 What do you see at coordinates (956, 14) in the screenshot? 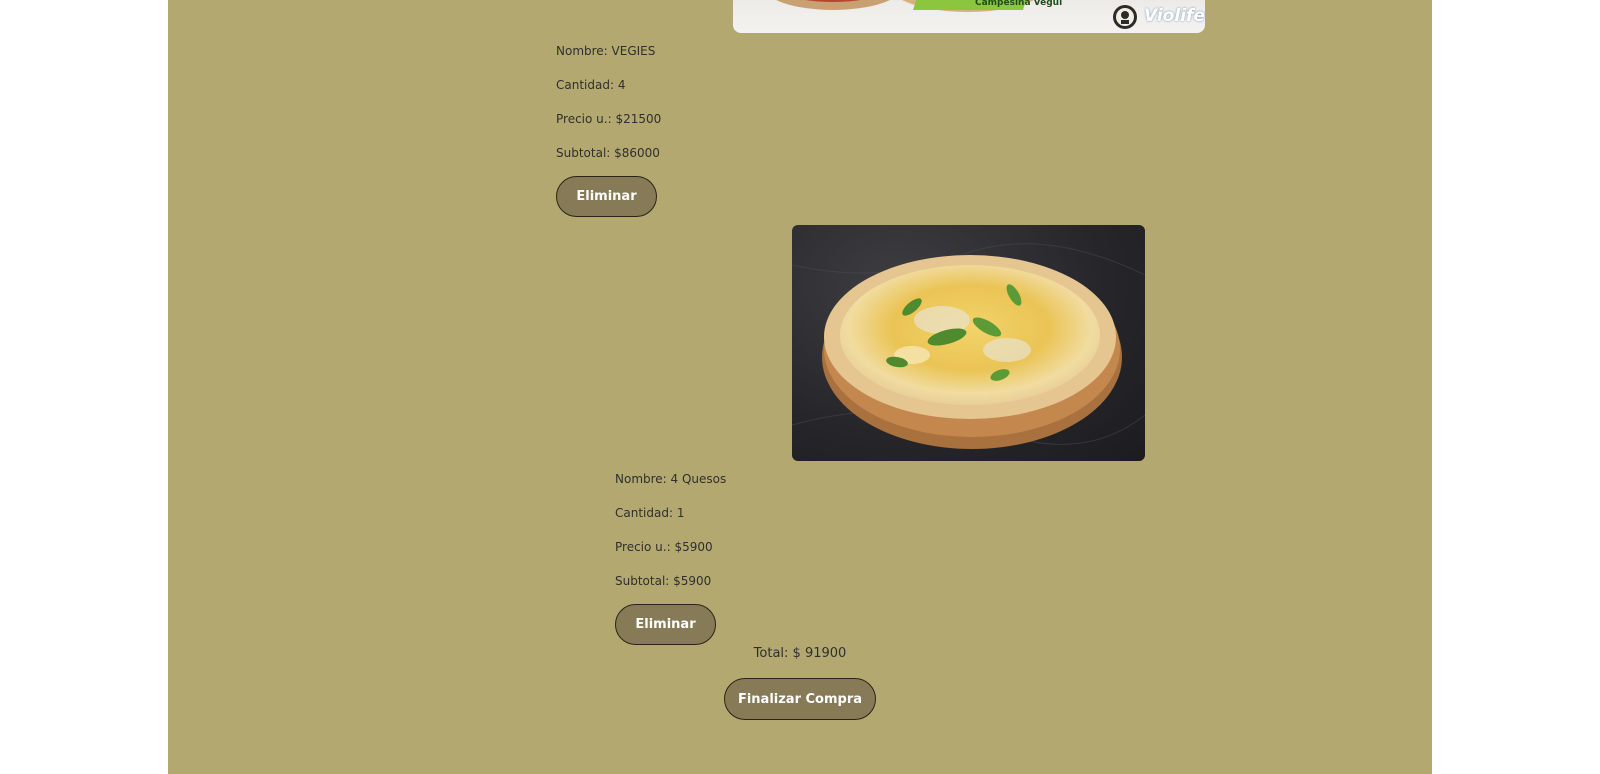
I see `product-image-vegies-graphic` at bounding box center [956, 14].